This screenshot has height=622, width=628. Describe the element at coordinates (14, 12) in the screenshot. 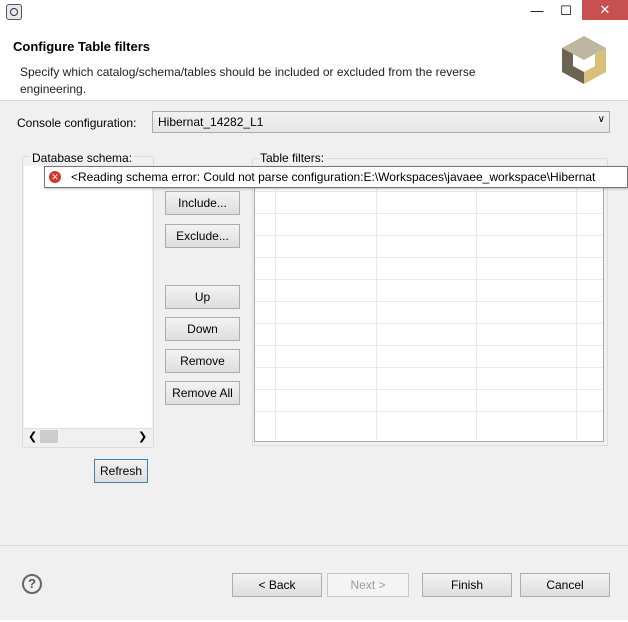

I see `eclipse-app-icon` at that location.